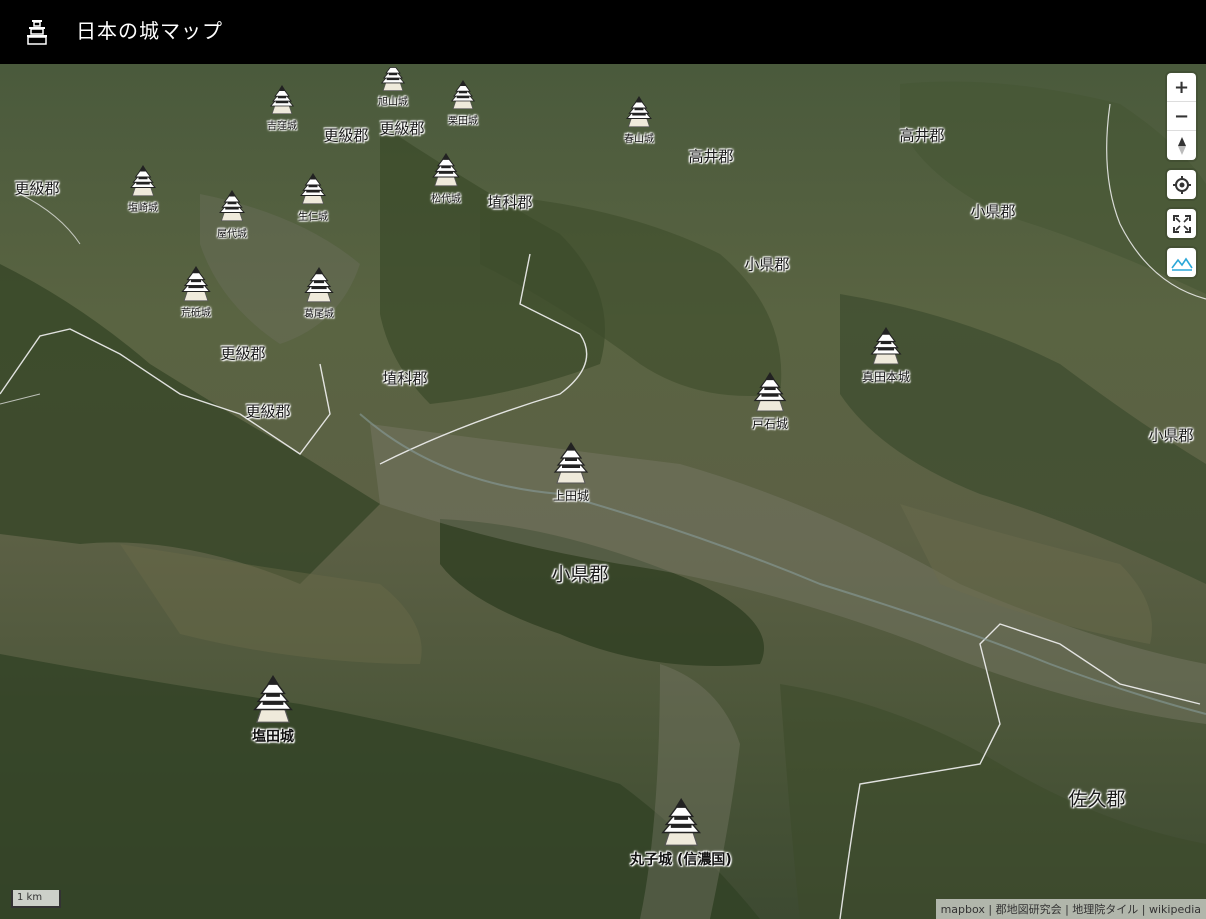 The height and width of the screenshot is (919, 1206). I want to click on district-label-hanishina-2: 埴科郡, so click(405, 378).